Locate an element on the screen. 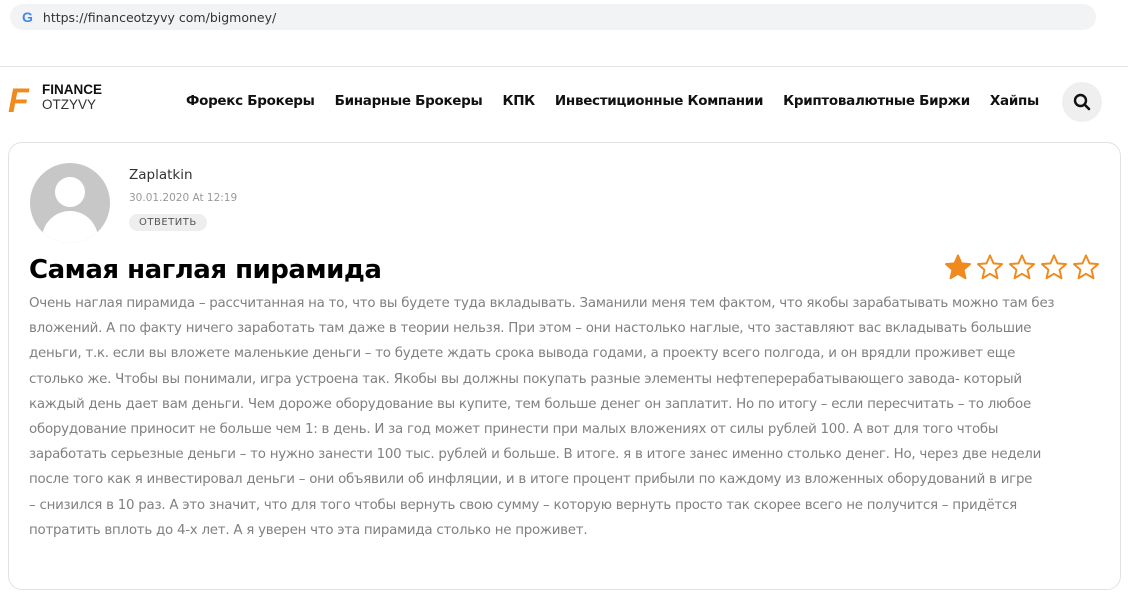  logo-mark: F is located at coordinates (18, 101).